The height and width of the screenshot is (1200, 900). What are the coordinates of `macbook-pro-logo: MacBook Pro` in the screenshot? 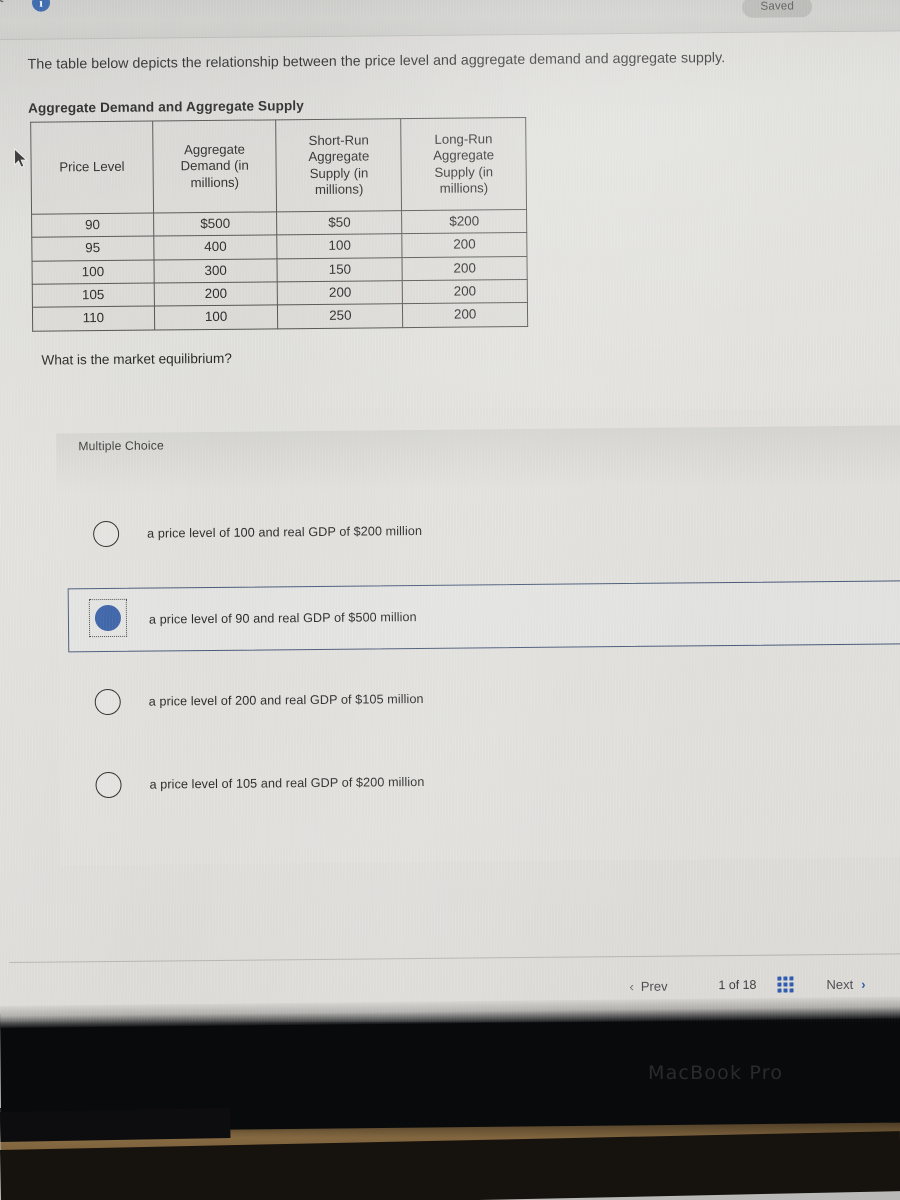 It's located at (716, 1073).